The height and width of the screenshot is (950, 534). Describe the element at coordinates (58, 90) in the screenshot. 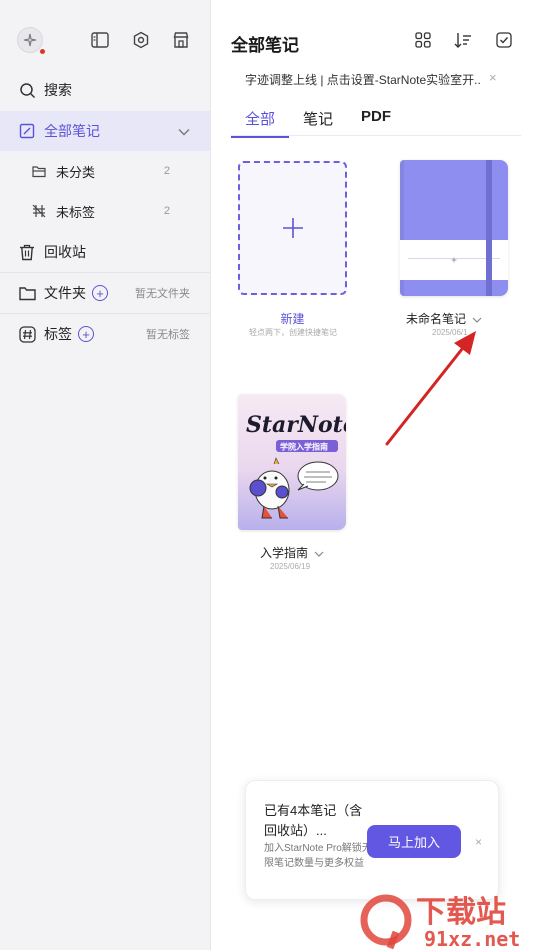

I see `sidebar-item-label: 搜索` at that location.